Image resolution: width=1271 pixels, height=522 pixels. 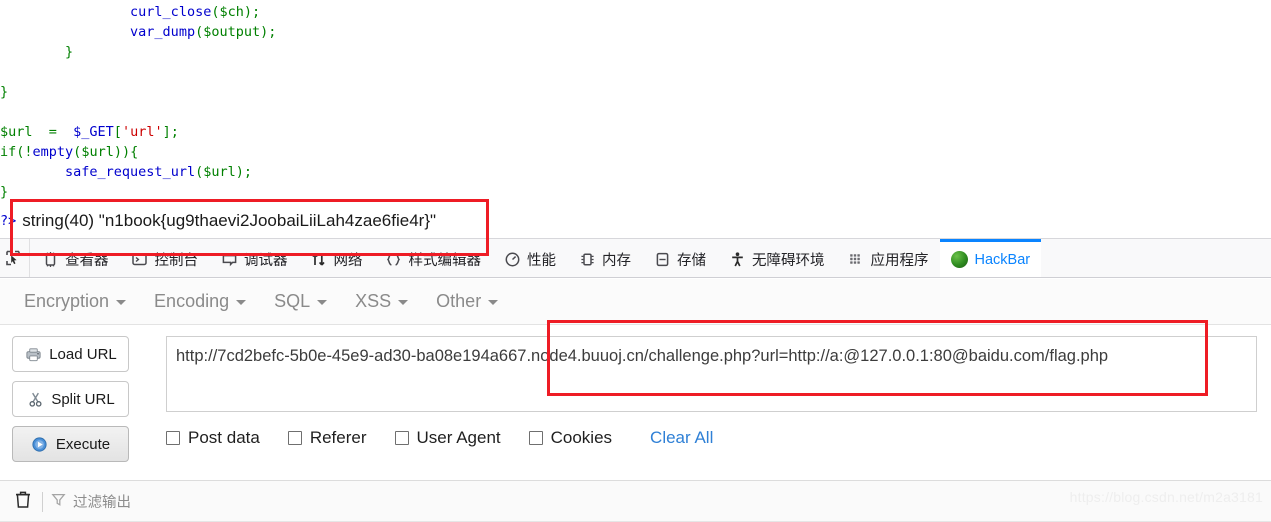 I want to click on devtools-tab-application: 应用程序, so click(x=888, y=258).